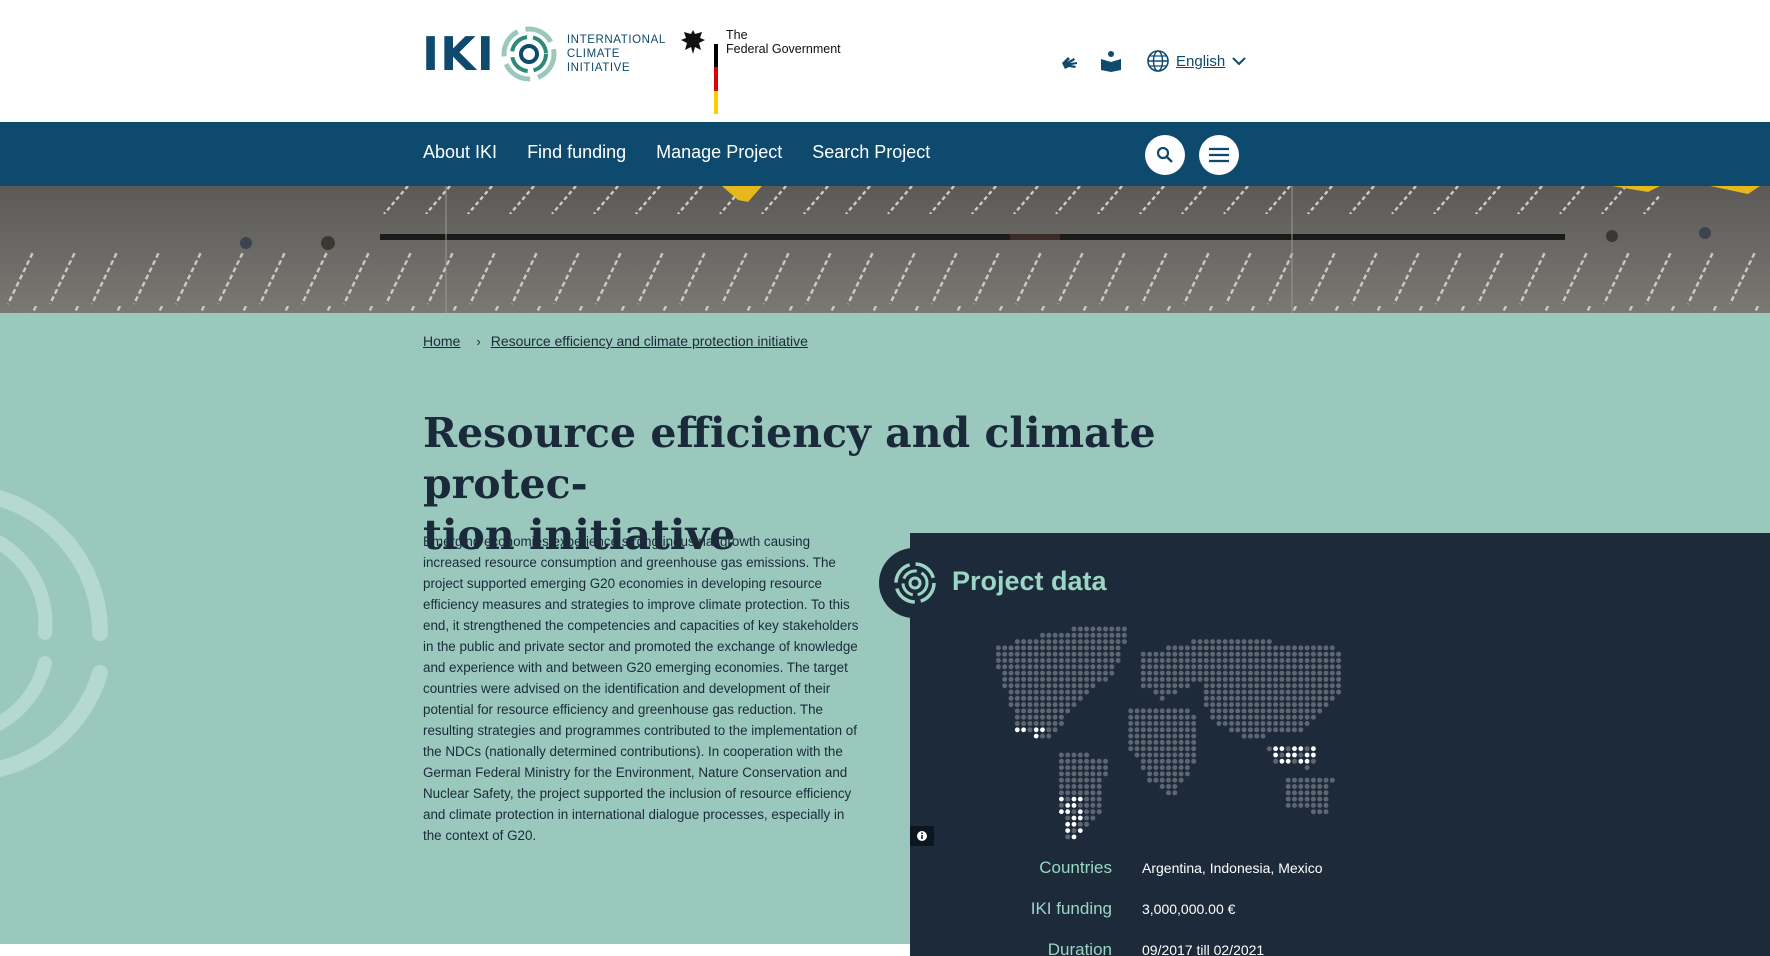 This screenshot has height=956, width=1770. What do you see at coordinates (914, 583) in the screenshot?
I see `project-data-badge` at bounding box center [914, 583].